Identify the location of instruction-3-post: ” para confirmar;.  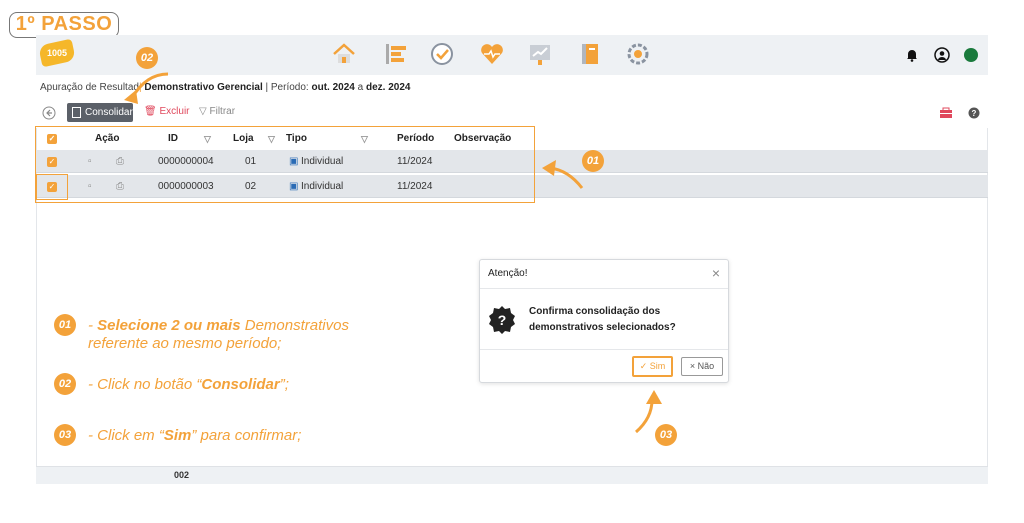
(246, 435).